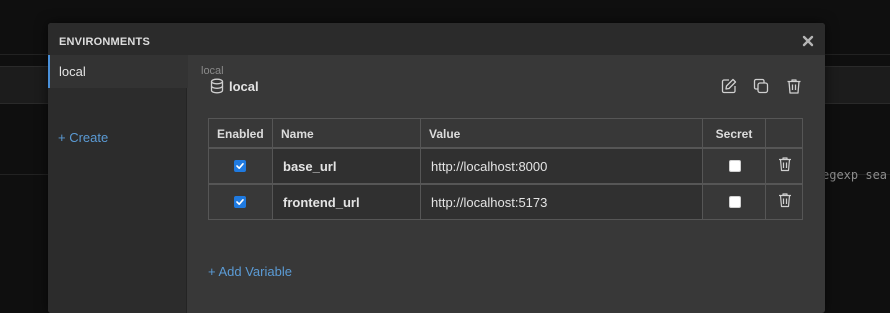 Image resolution: width=890 pixels, height=313 pixels. Describe the element at coordinates (72, 71) in the screenshot. I see `sidebar-item-label: local` at that location.